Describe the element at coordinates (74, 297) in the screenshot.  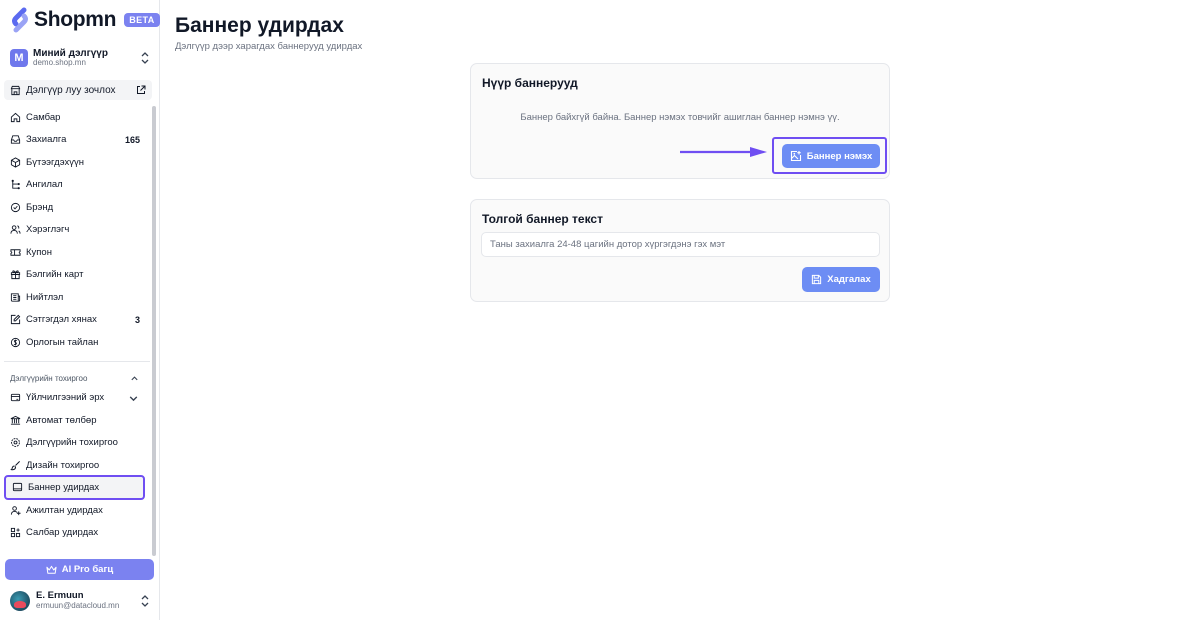
I see `sidebar-item-posts: Нийтлэл` at that location.